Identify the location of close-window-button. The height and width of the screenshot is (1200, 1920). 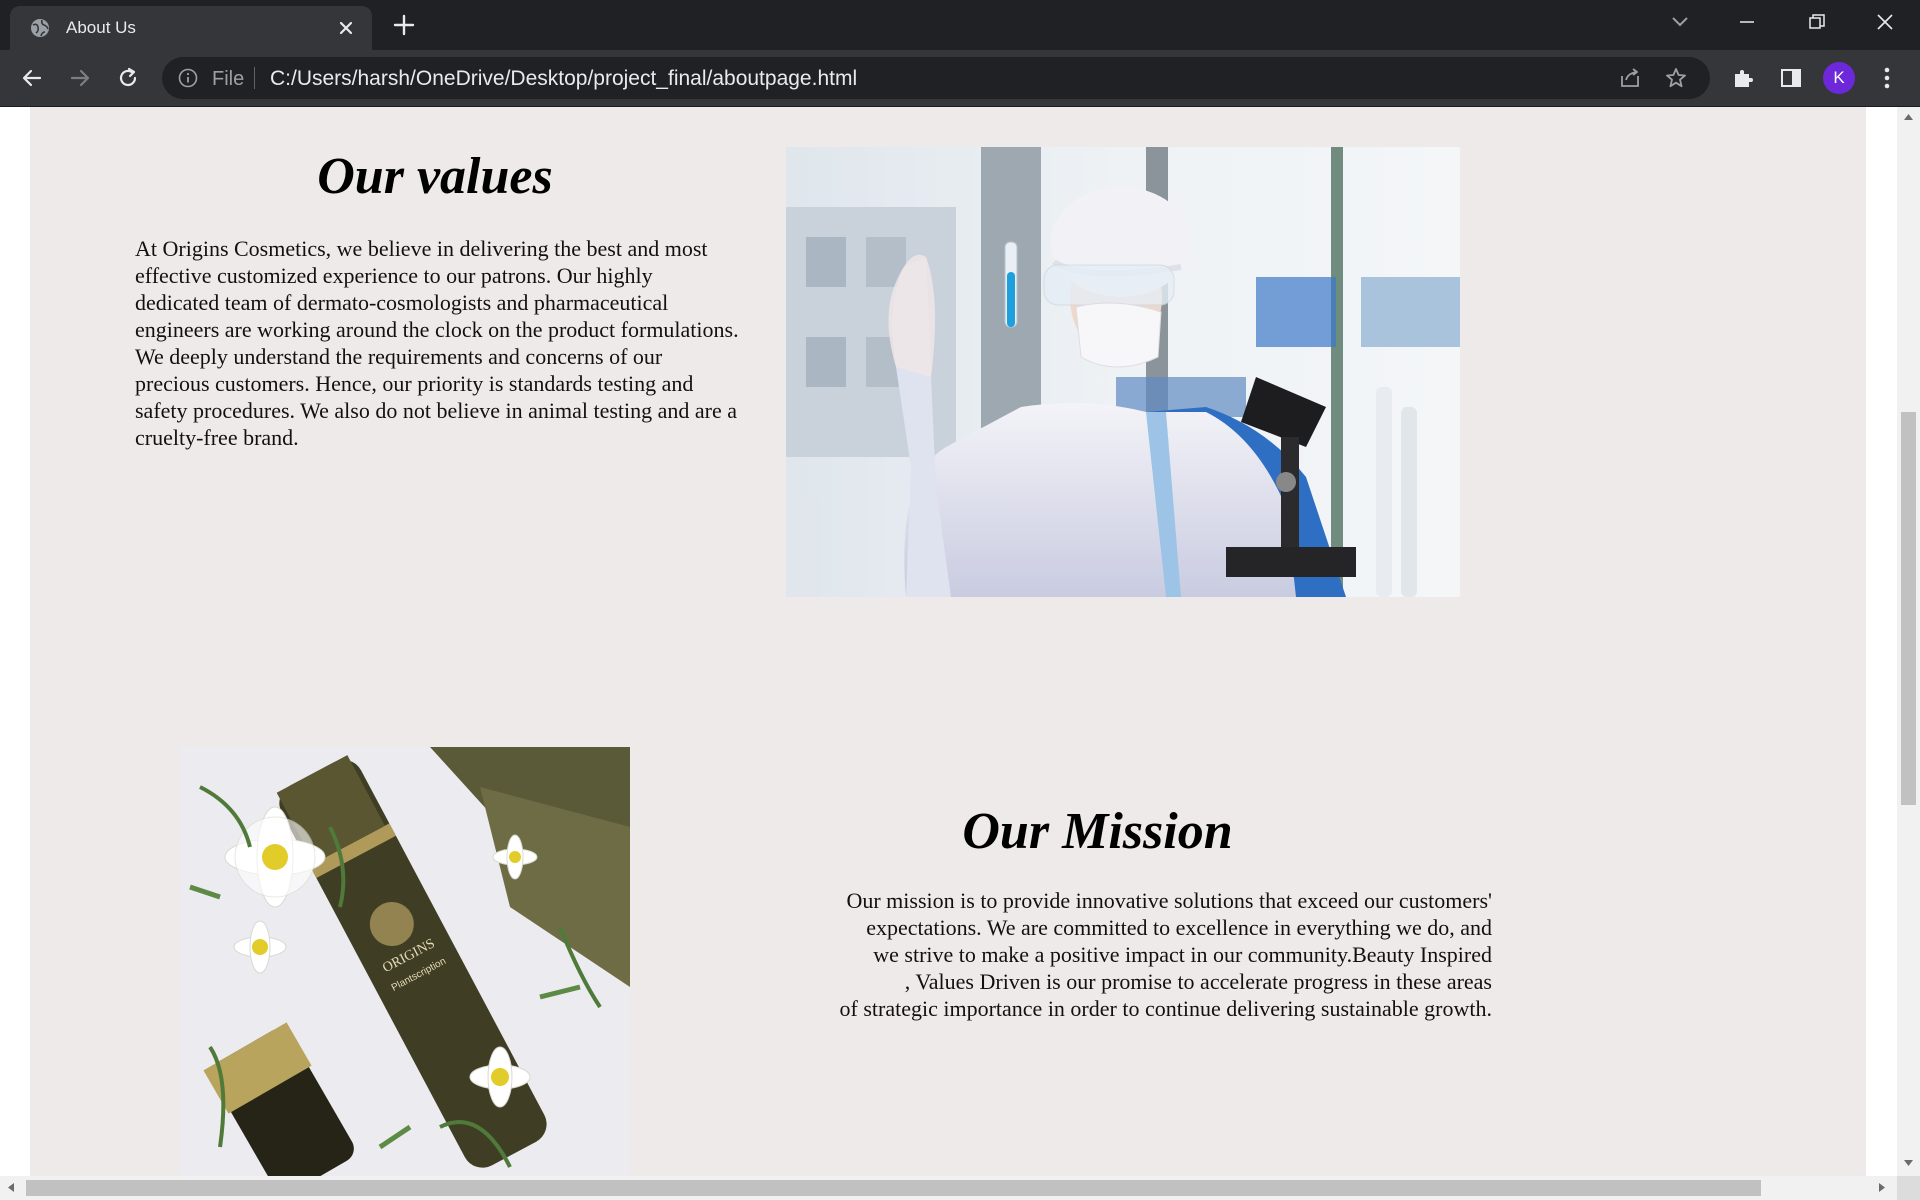
(1885, 22).